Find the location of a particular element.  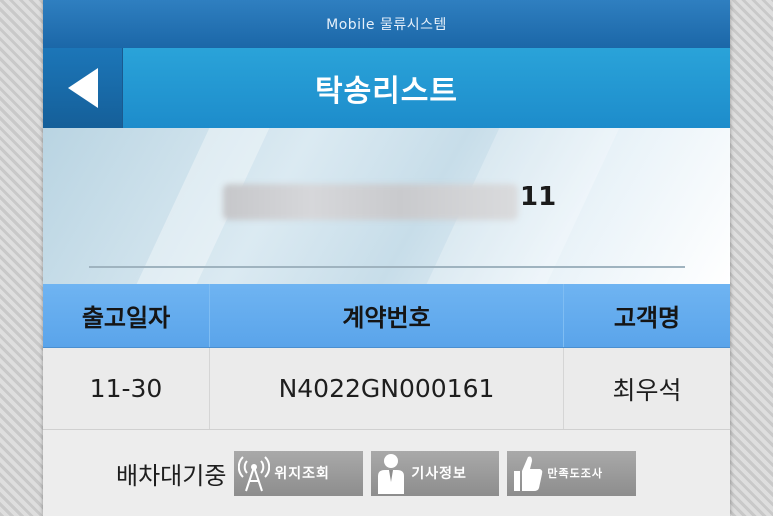

page-title: 탁송리스트 is located at coordinates (386, 91).